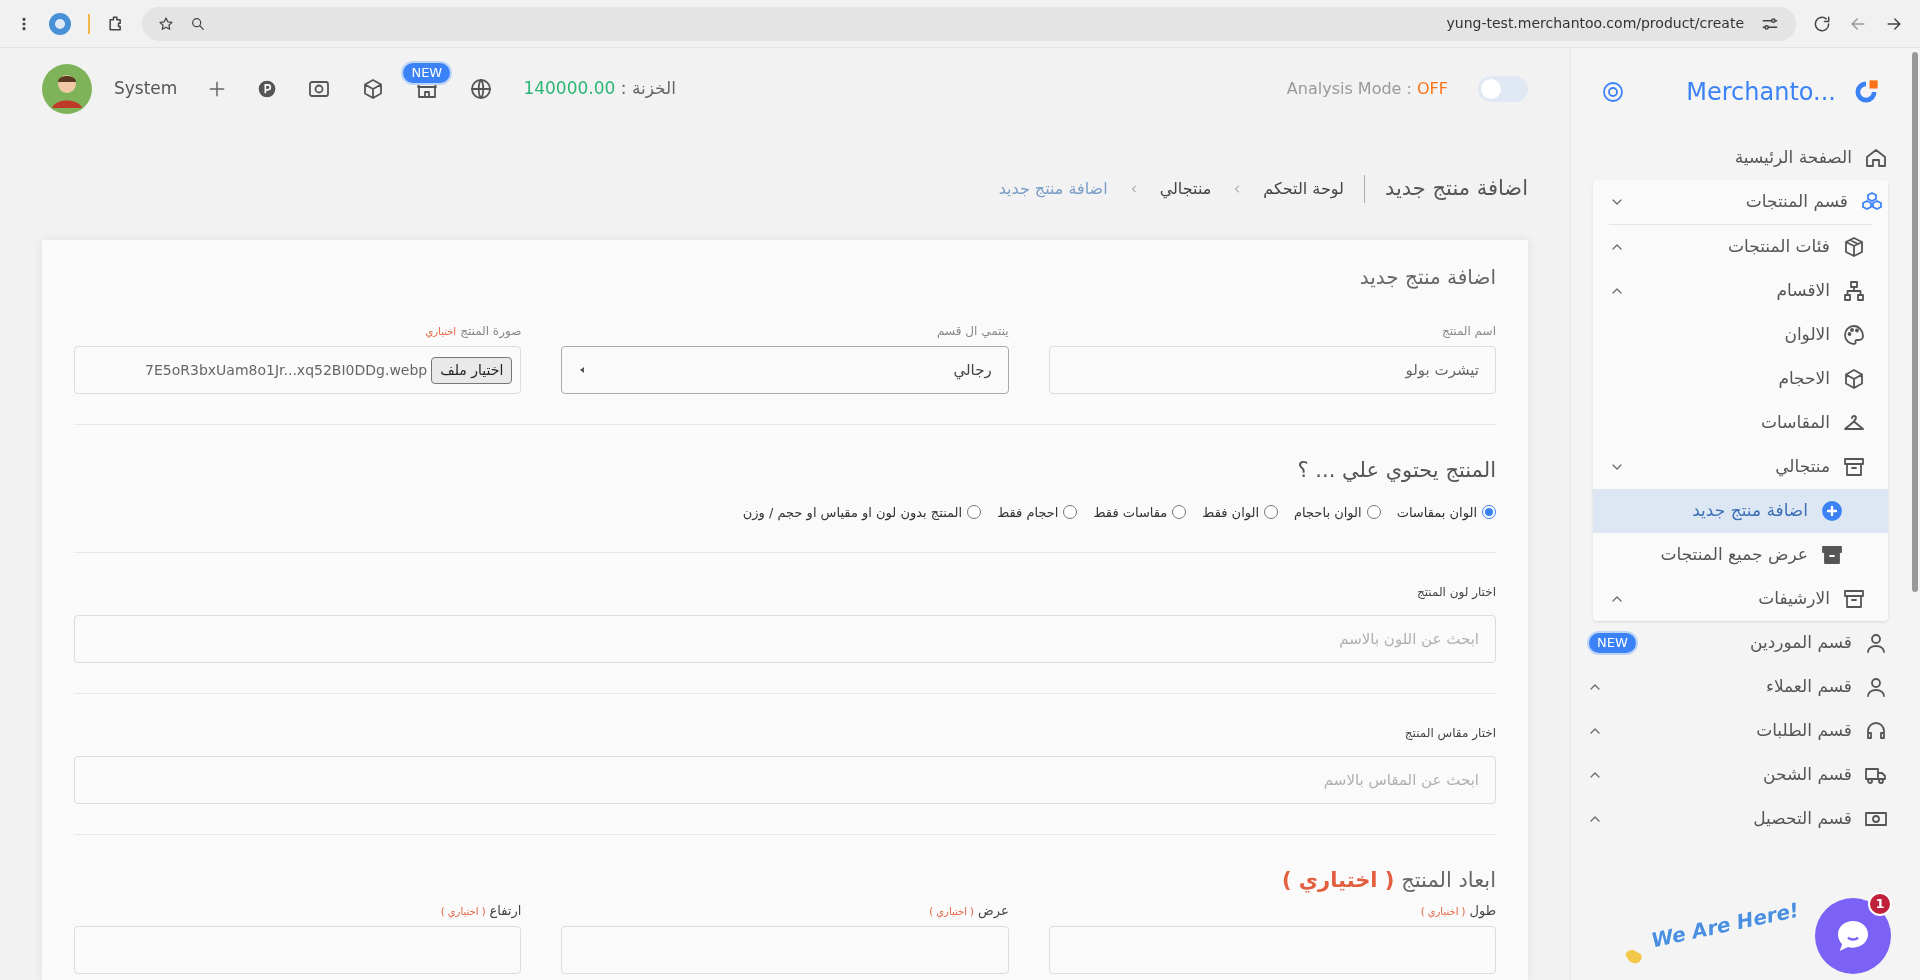  Describe the element at coordinates (505, 910) in the screenshot. I see `field-label: ارتفاع` at that location.